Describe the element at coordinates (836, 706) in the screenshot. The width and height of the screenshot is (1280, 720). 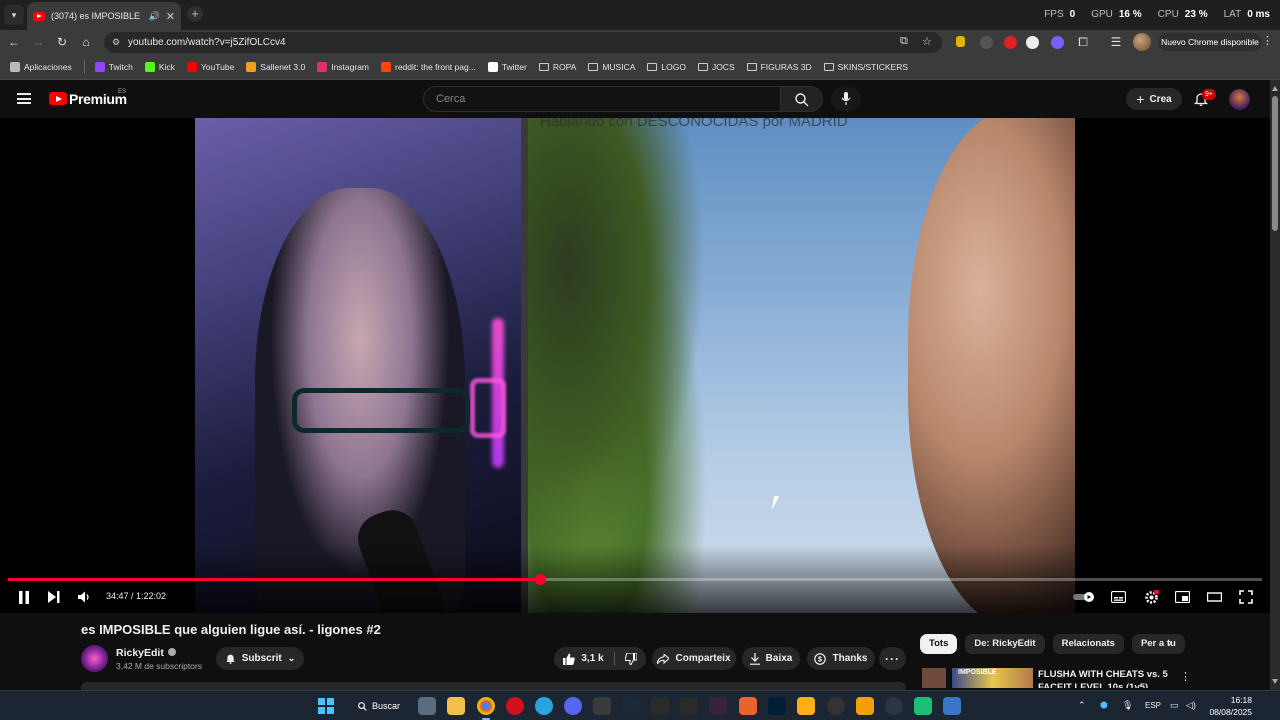
I see `app-icon-circle` at that location.